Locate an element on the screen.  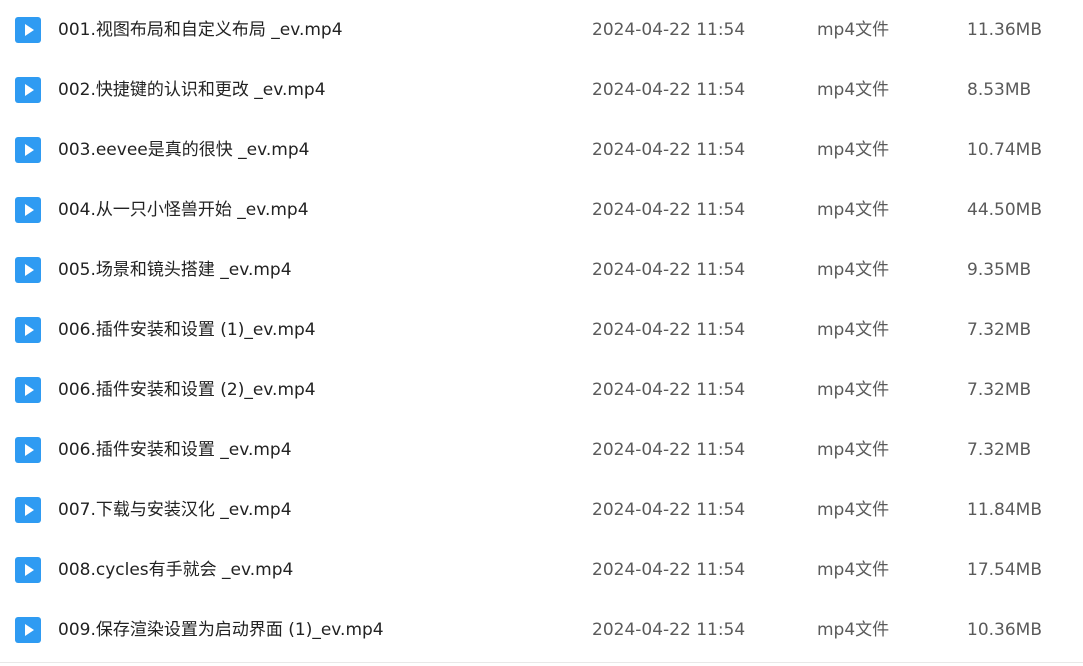
list-divider is located at coordinates (541, 662).